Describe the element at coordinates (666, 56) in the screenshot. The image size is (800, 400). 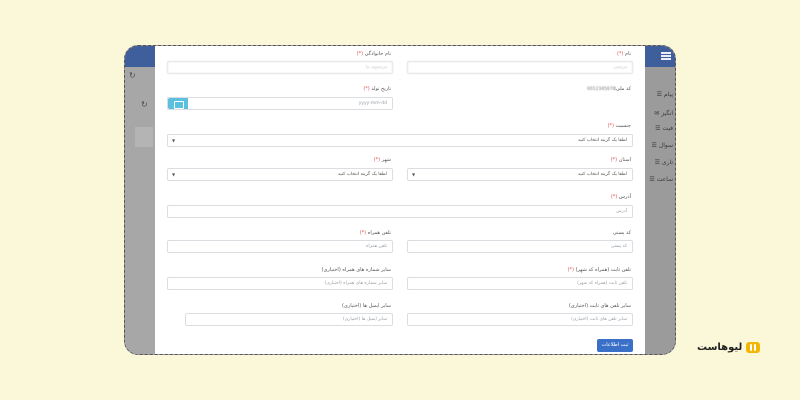
I see `hamburger-menu-icon` at that location.